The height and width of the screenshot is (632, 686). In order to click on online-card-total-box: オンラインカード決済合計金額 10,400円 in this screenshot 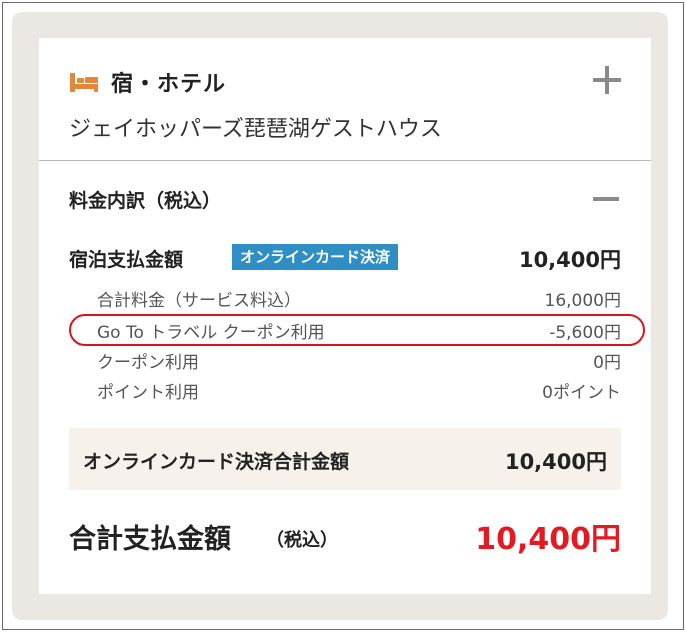, I will do `click(345, 459)`.